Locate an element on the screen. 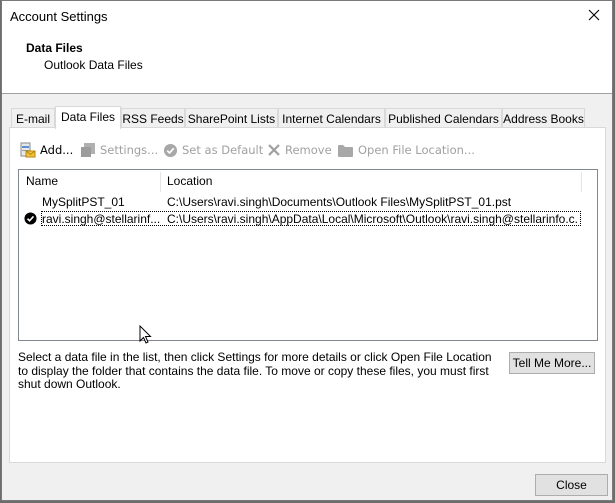 This screenshot has height=503, width=615. window-title: Account Settings is located at coordinates (59, 16).